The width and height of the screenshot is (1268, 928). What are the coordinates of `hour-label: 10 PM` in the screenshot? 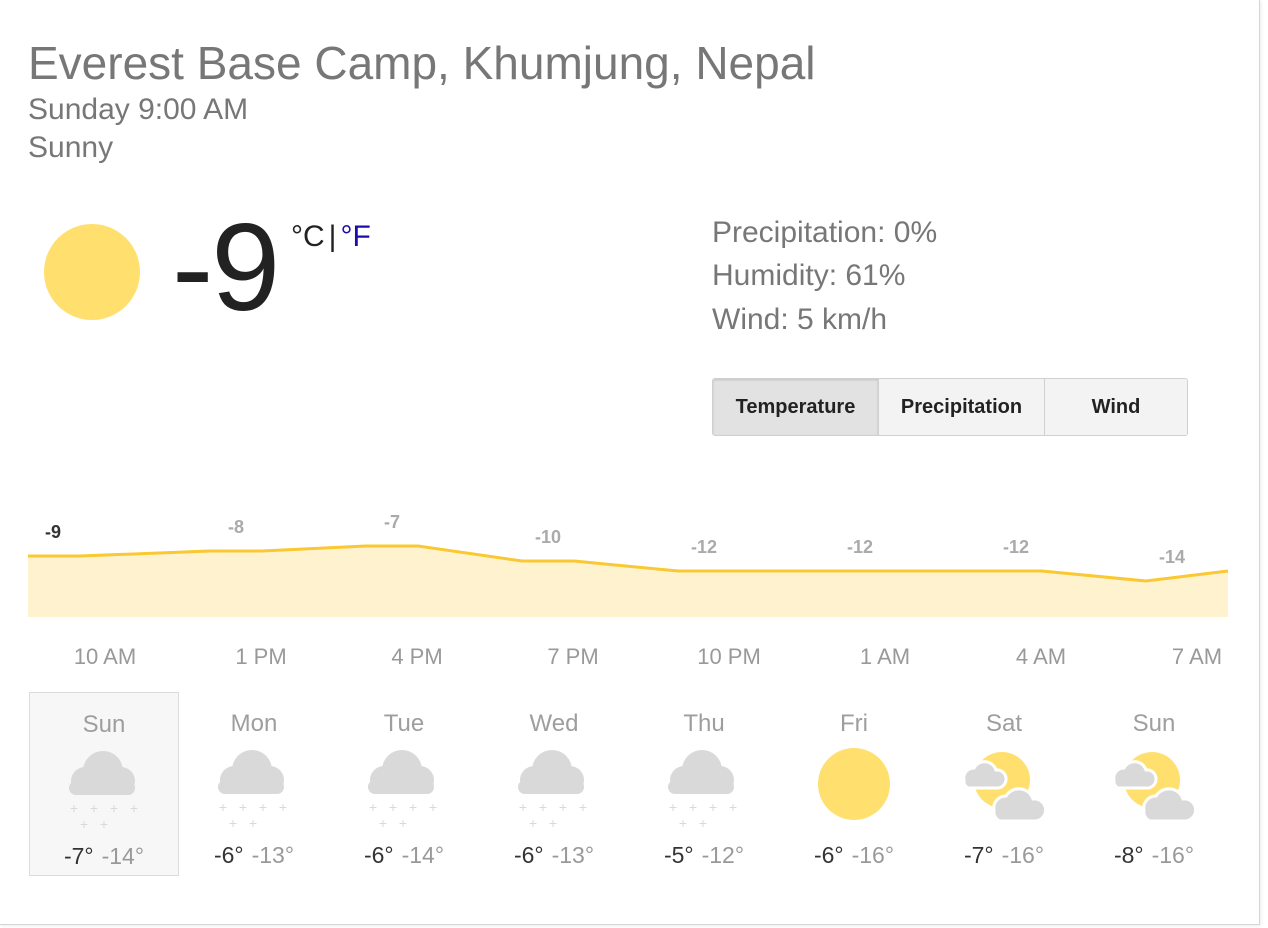 It's located at (729, 656).